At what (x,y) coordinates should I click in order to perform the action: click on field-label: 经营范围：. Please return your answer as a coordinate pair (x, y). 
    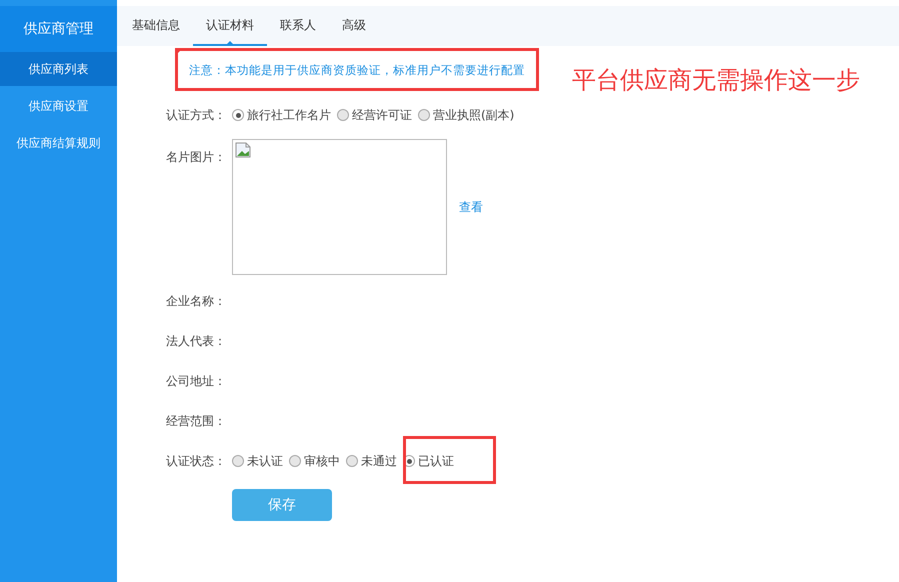
    Looking at the image, I should click on (196, 421).